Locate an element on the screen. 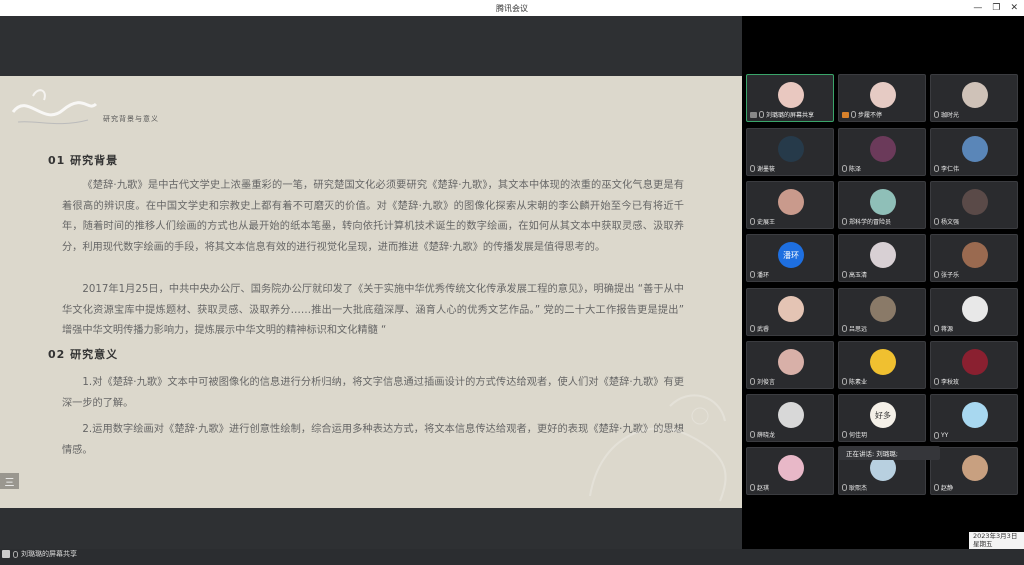  participant-name: 刘俊言 is located at coordinates (762, 381).